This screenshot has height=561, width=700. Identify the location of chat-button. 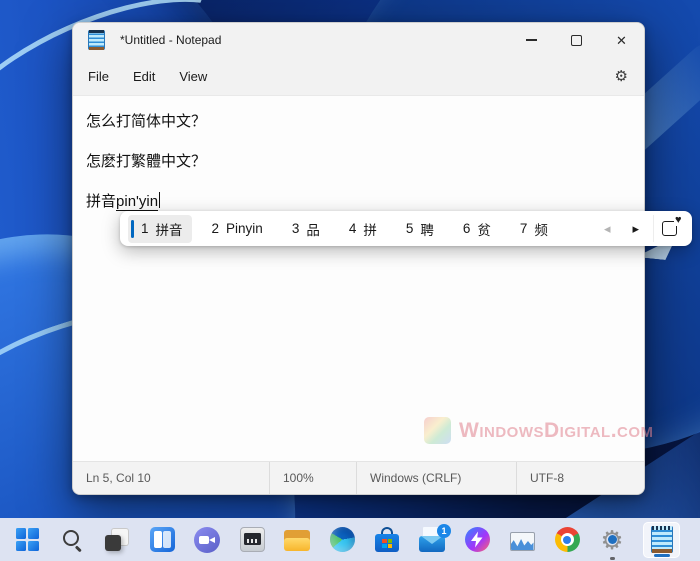
(207, 540).